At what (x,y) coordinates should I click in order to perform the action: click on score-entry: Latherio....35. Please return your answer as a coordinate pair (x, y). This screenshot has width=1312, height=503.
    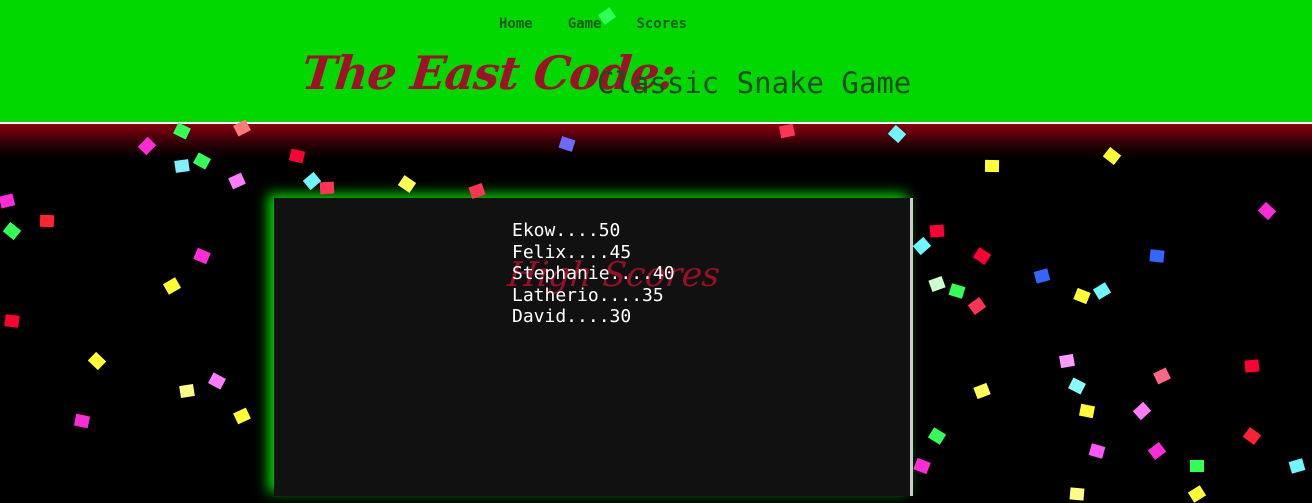
    Looking at the image, I should click on (588, 295).